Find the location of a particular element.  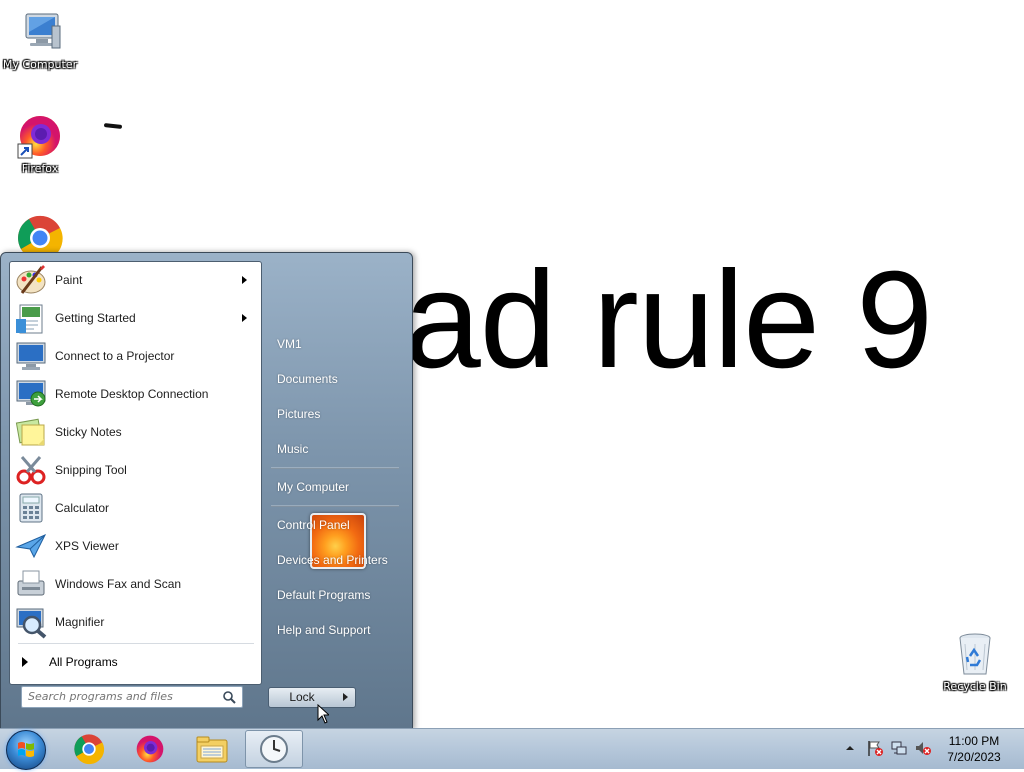

program-windows-fax-and-scan: Windows Fax and Scan is located at coordinates (135, 584).